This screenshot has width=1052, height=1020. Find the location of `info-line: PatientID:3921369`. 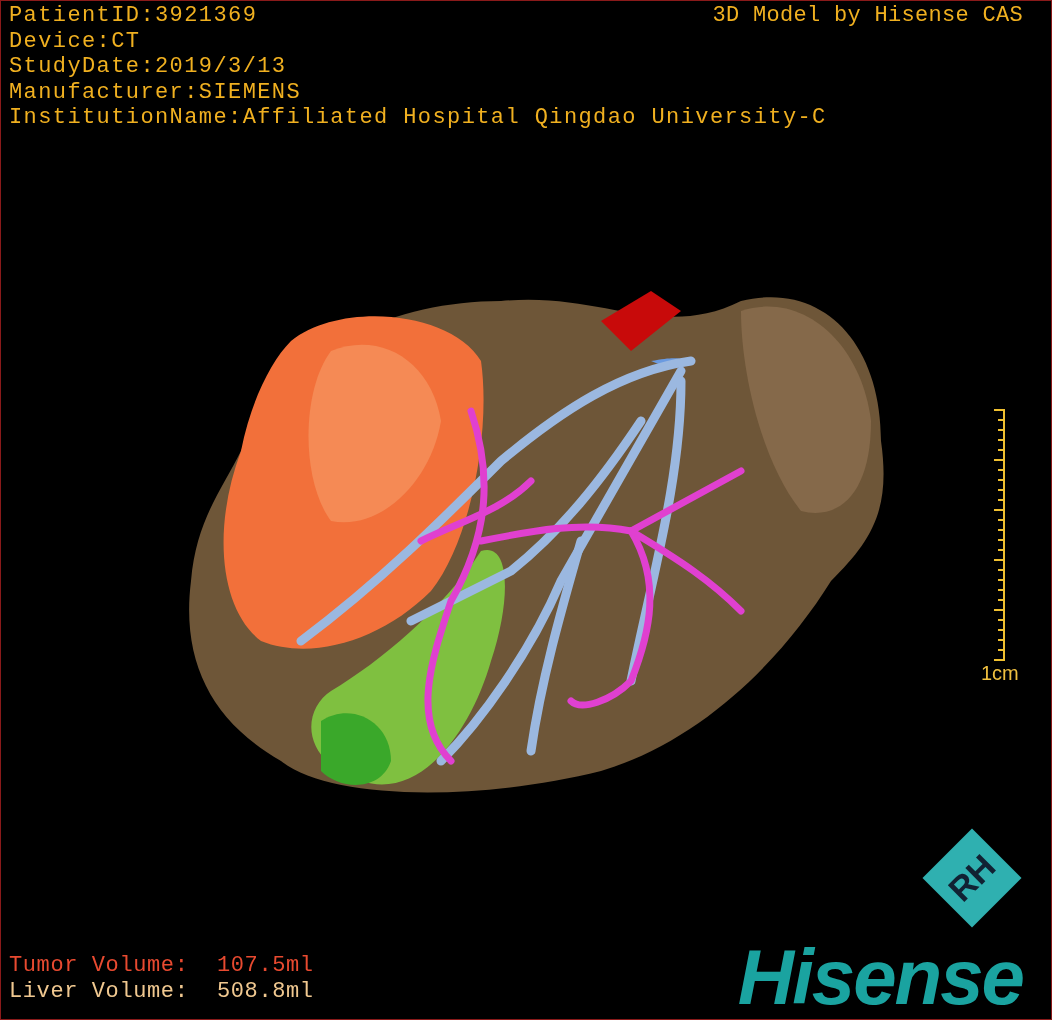

info-line: PatientID:3921369 is located at coordinates (133, 16).